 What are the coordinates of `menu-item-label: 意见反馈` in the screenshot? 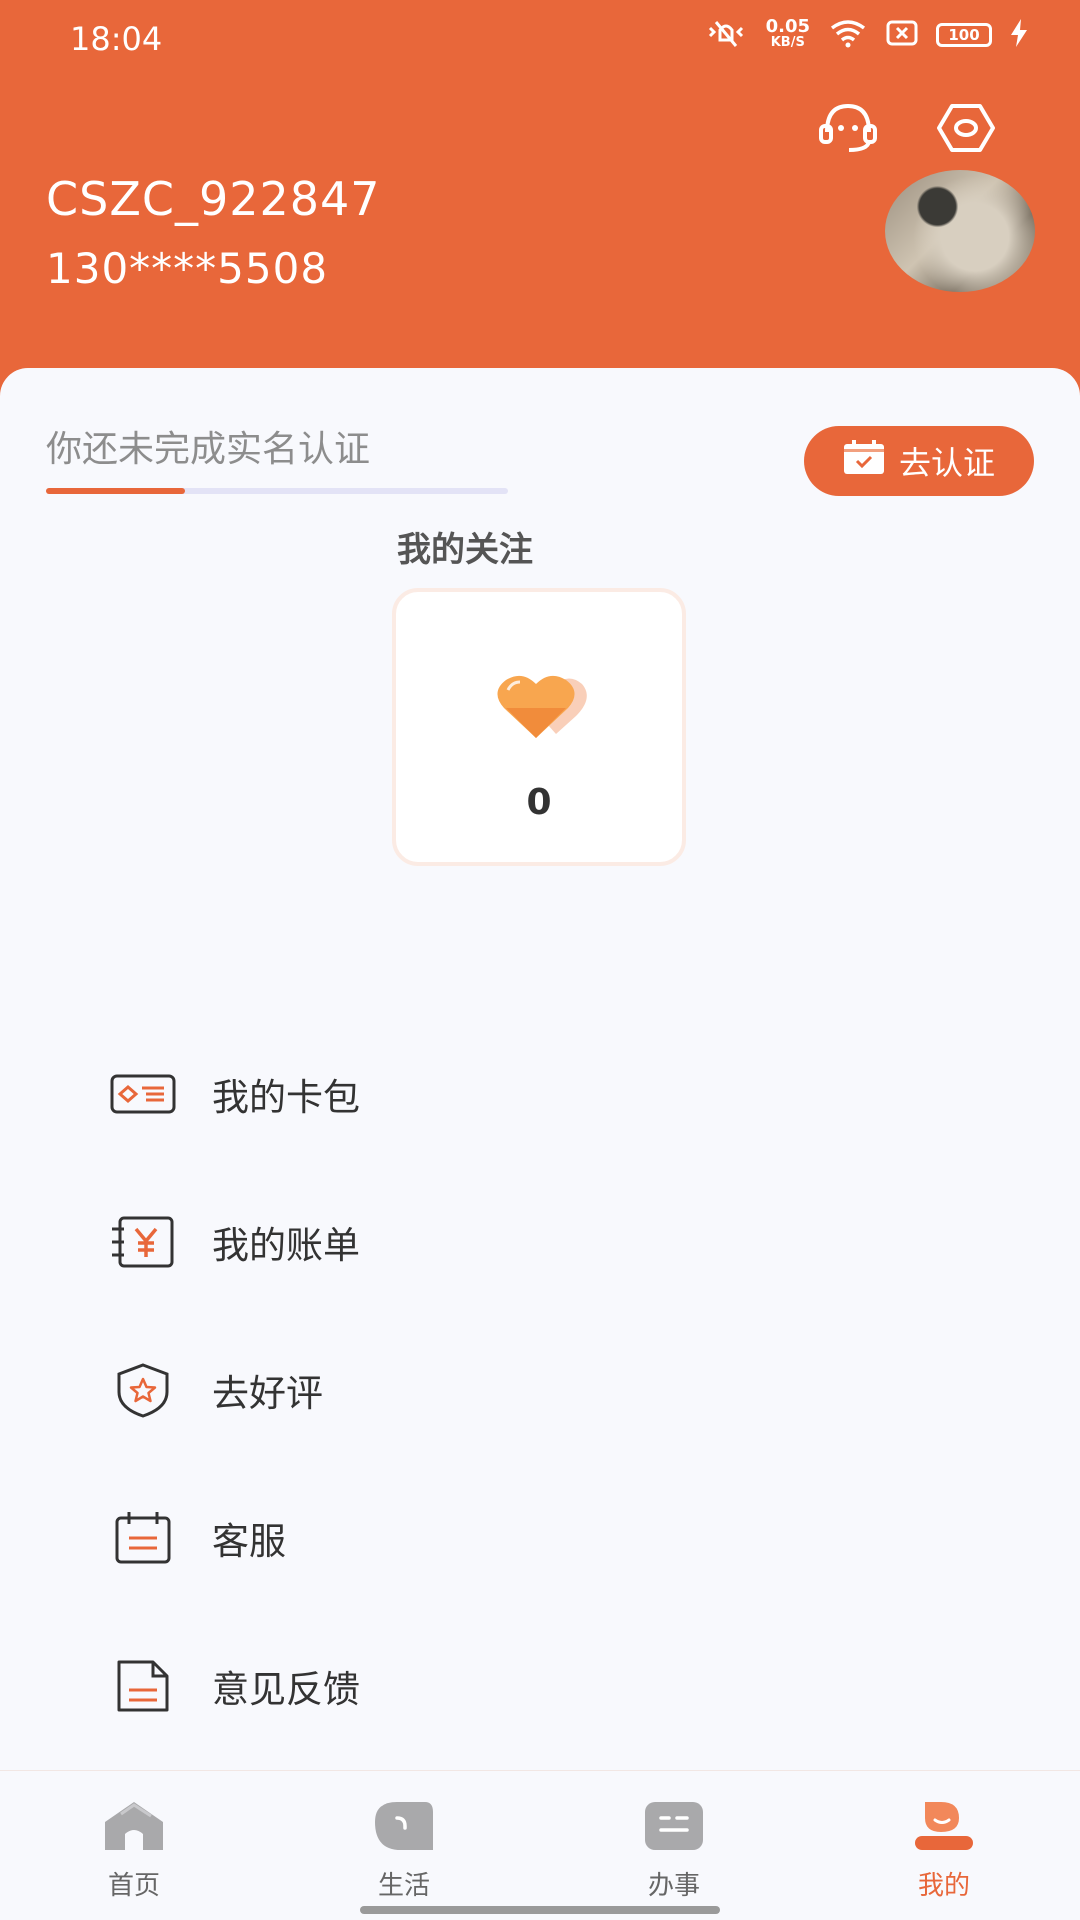 It's located at (286, 1689).